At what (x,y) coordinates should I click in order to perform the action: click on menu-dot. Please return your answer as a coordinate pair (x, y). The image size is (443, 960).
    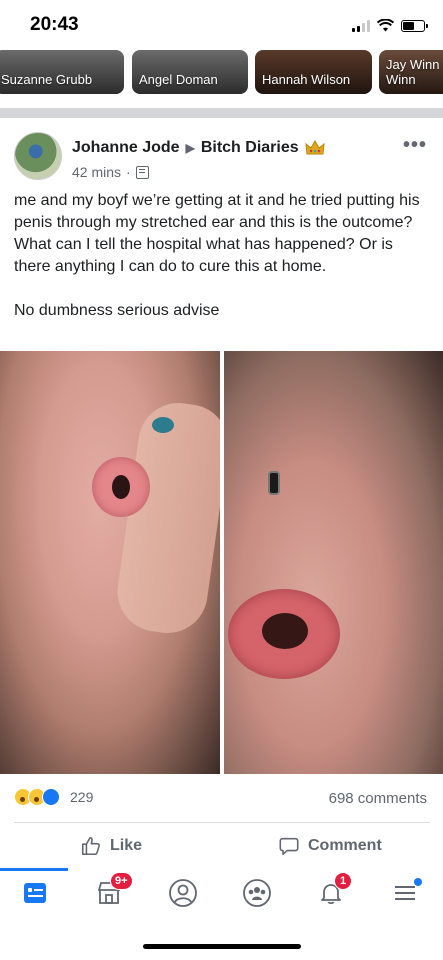
    Looking at the image, I should click on (418, 882).